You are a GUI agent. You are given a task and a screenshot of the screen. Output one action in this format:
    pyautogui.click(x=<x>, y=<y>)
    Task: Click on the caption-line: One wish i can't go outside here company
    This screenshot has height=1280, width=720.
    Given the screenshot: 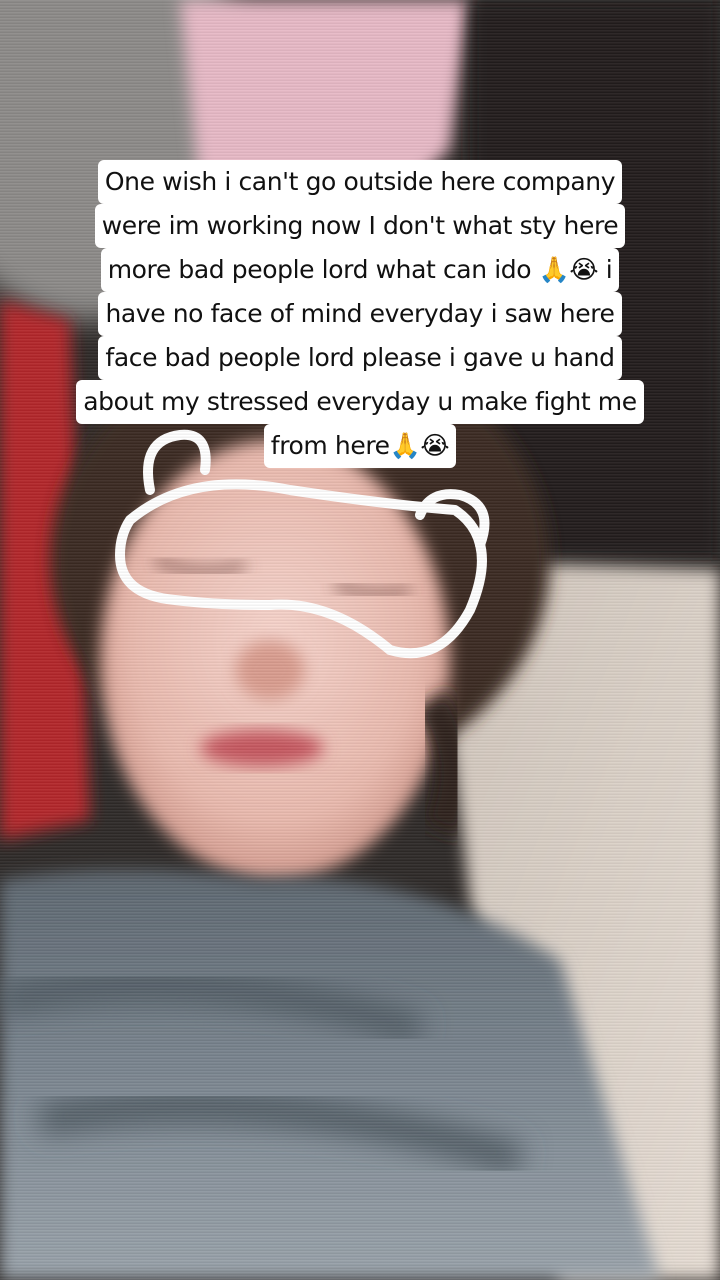 What is the action you would take?
    pyautogui.click(x=360, y=182)
    